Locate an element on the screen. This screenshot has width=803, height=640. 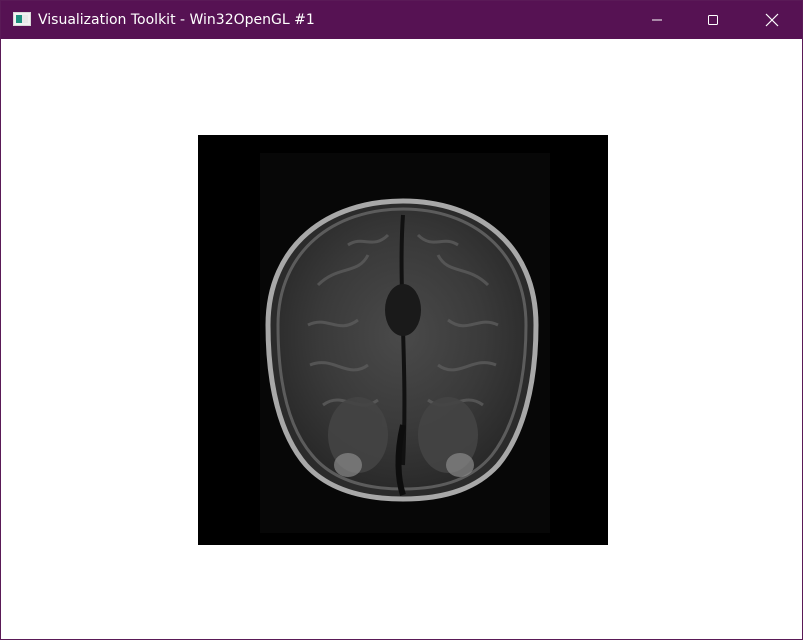
maximize-icon is located at coordinates (713, 20).